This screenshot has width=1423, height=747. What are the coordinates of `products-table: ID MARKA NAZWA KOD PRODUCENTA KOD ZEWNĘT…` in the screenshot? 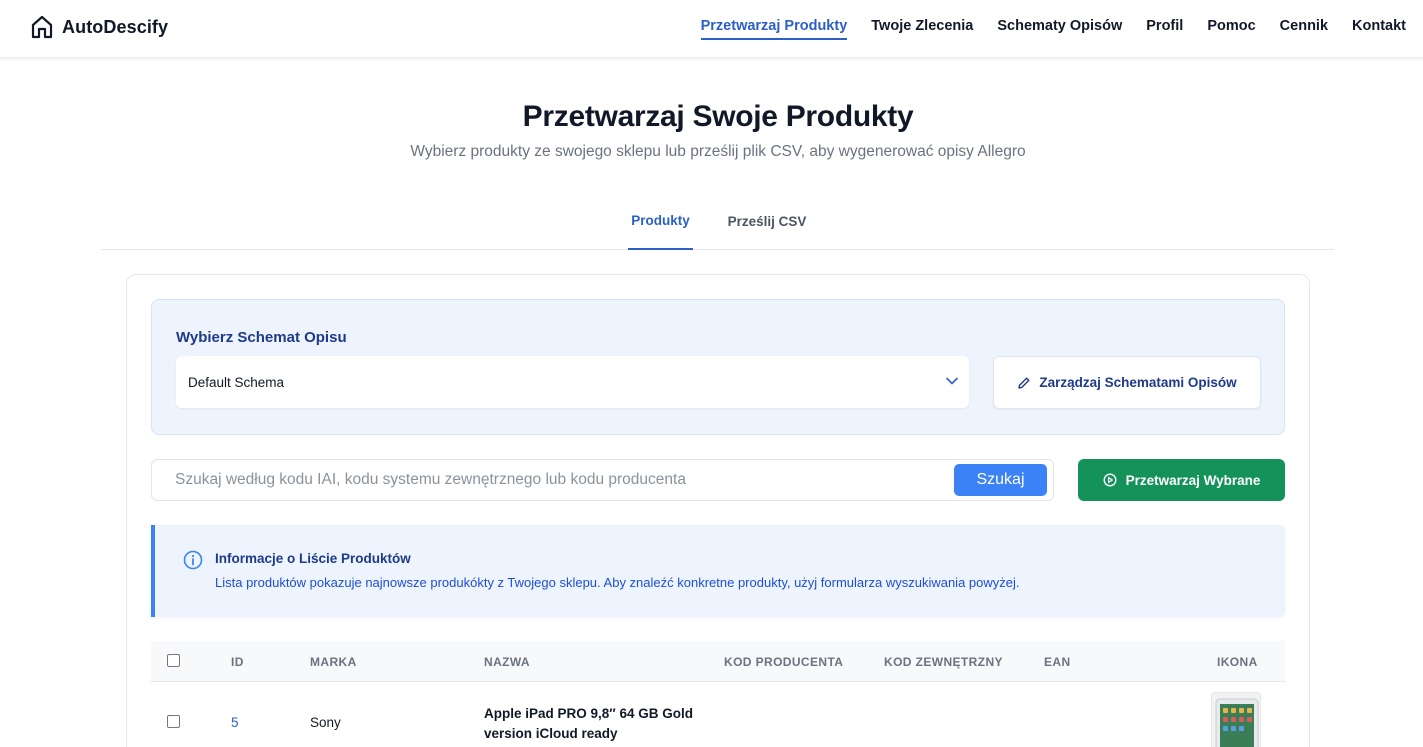 It's located at (718, 694).